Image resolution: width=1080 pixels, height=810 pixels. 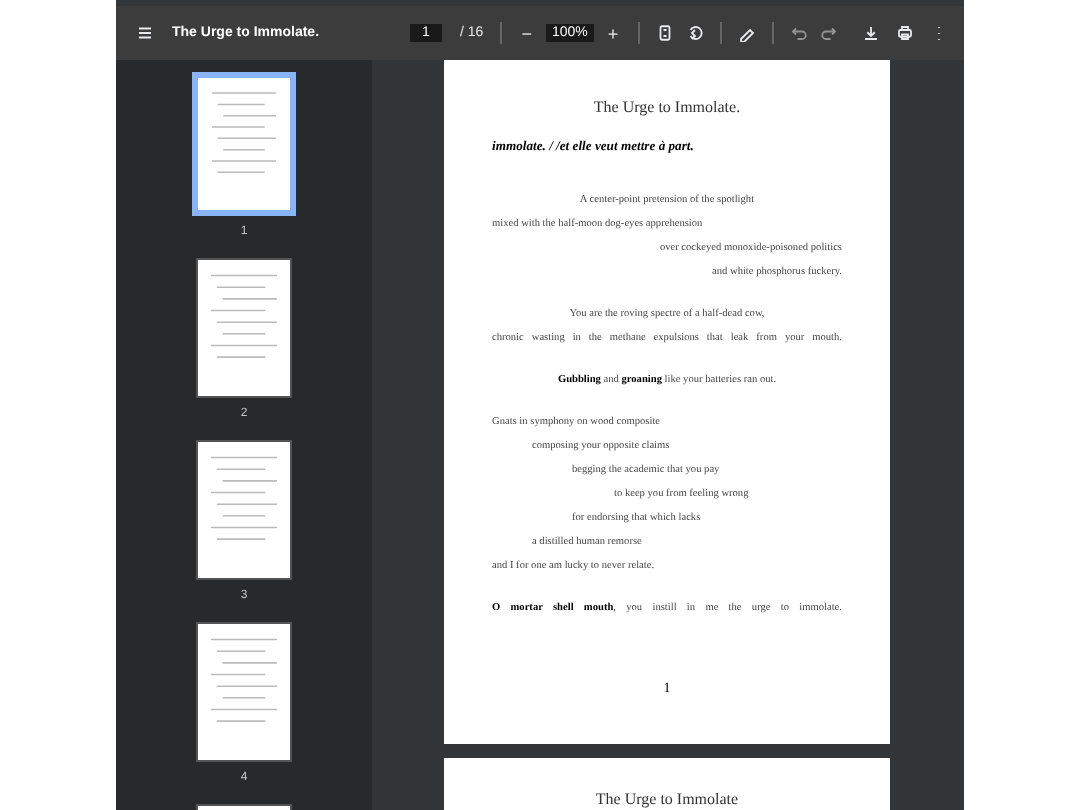 I want to click on rotate-icon, so click(x=695, y=33).